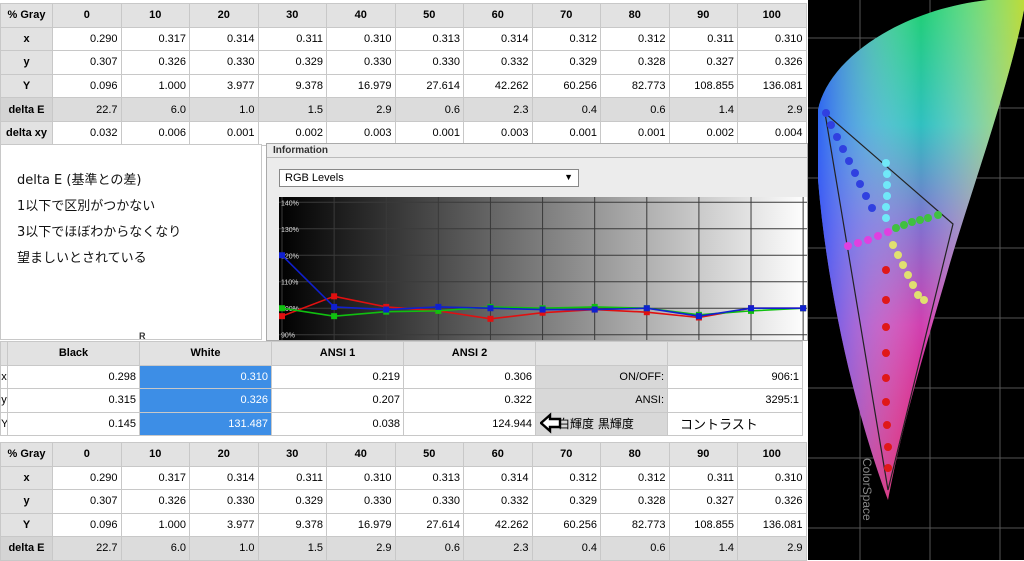 The height and width of the screenshot is (561, 1024). I want to click on header-cell: 80, so click(635, 15).